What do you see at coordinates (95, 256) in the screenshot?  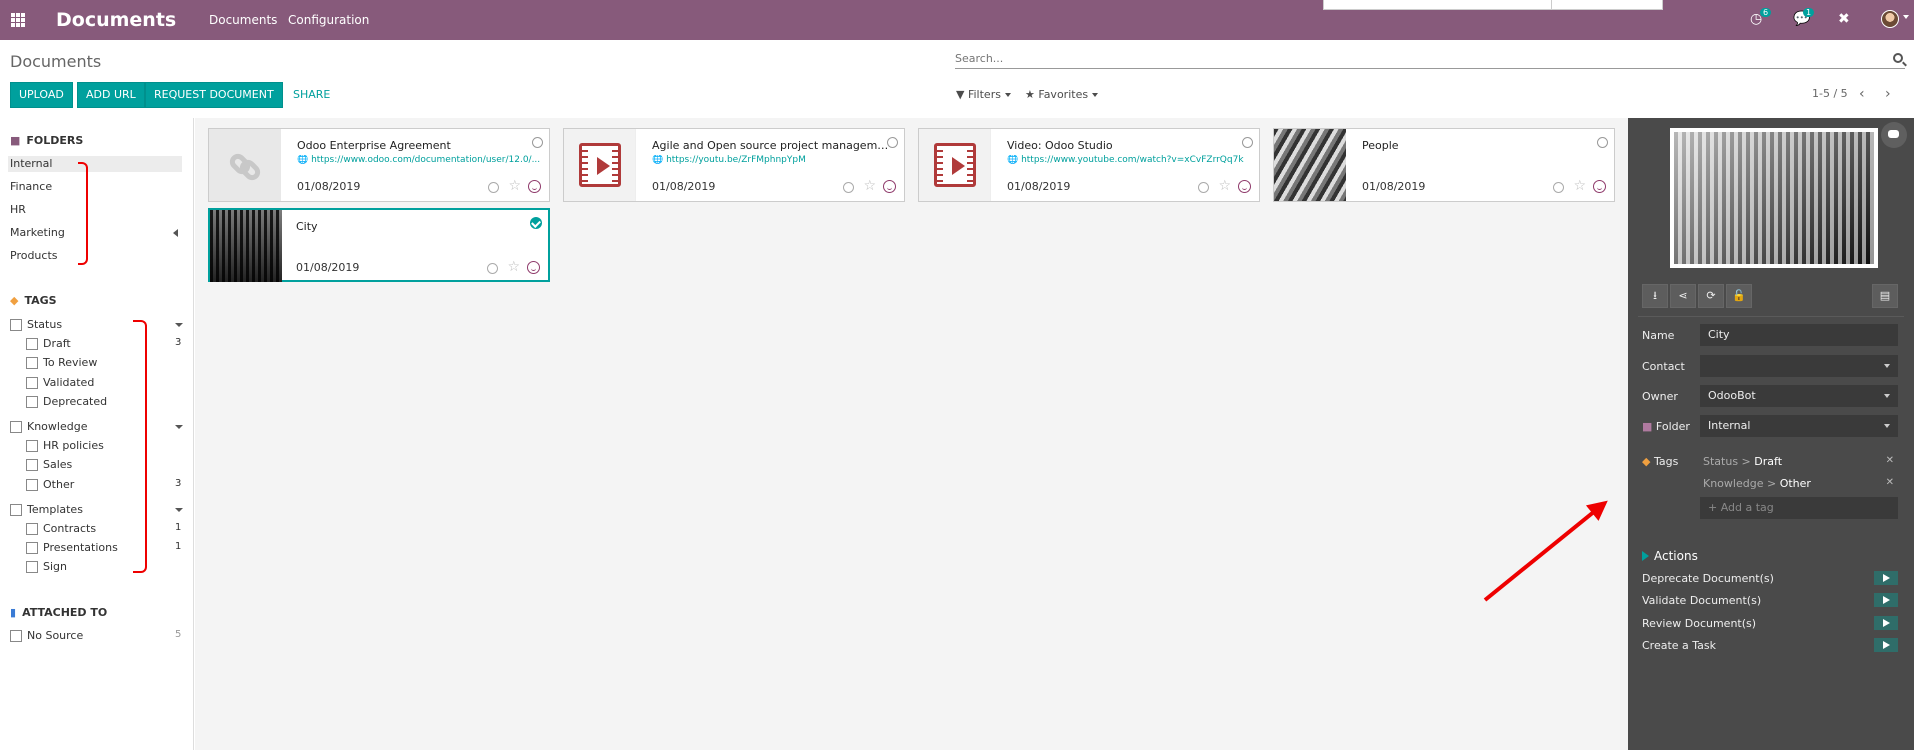 I see `folder-item-products: Products` at bounding box center [95, 256].